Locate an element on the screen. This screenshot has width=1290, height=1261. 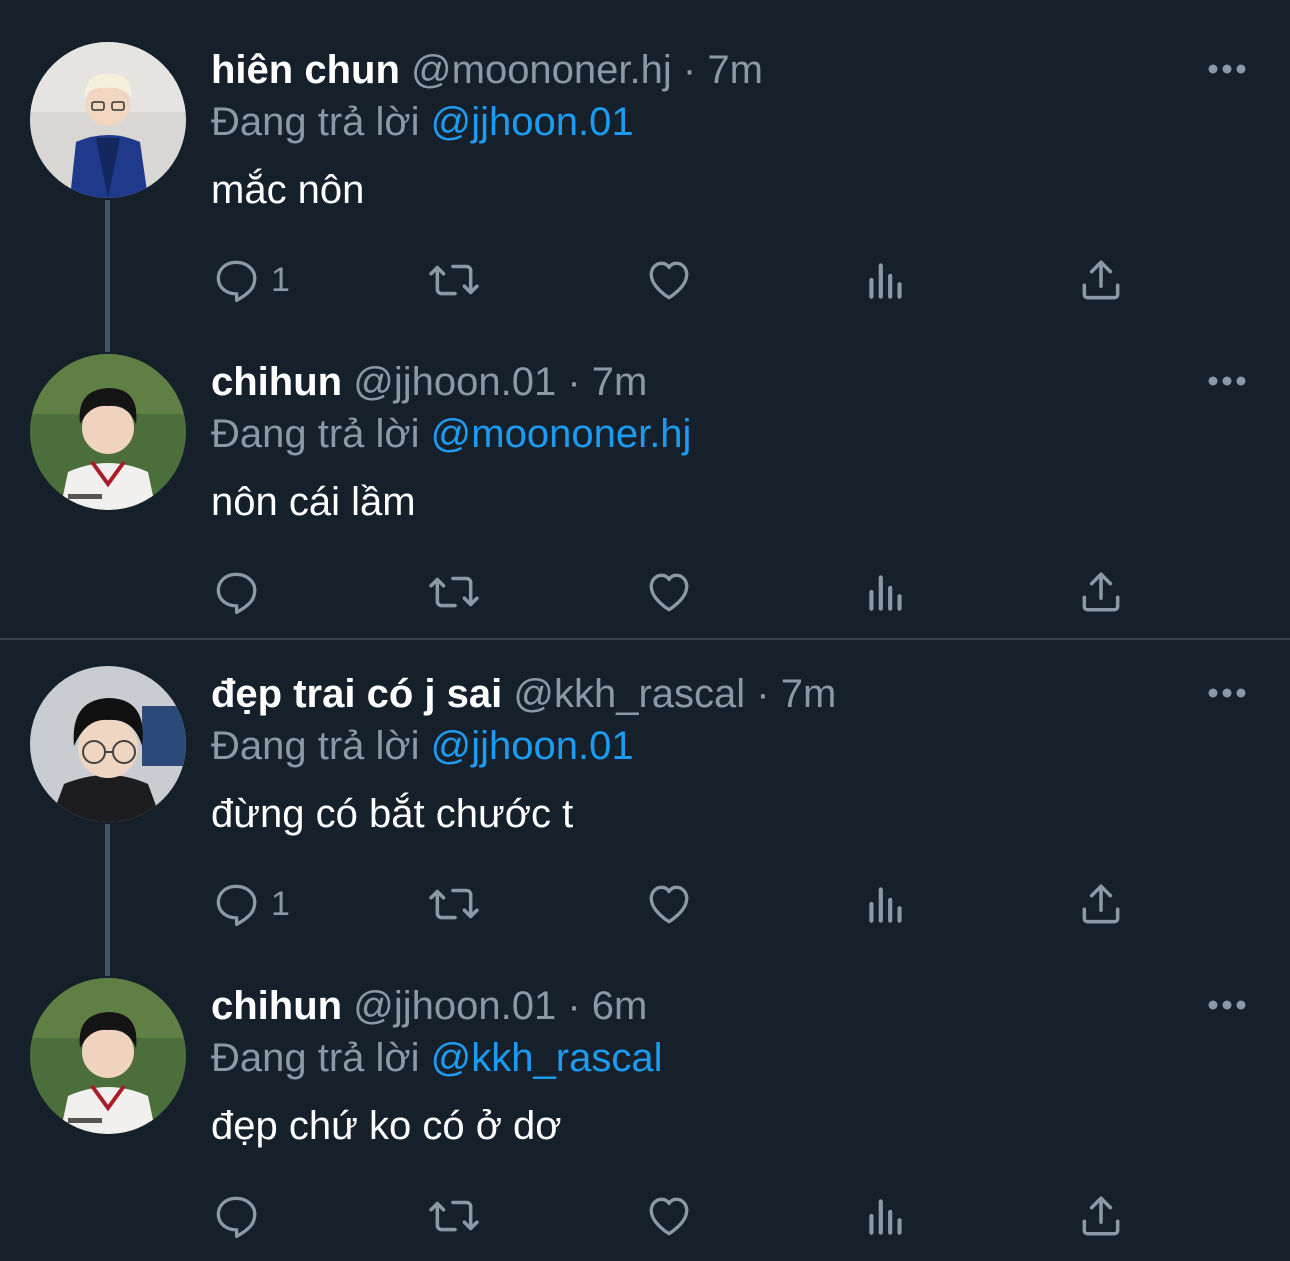
mention-link: @moononer.hj is located at coordinates (561, 434).